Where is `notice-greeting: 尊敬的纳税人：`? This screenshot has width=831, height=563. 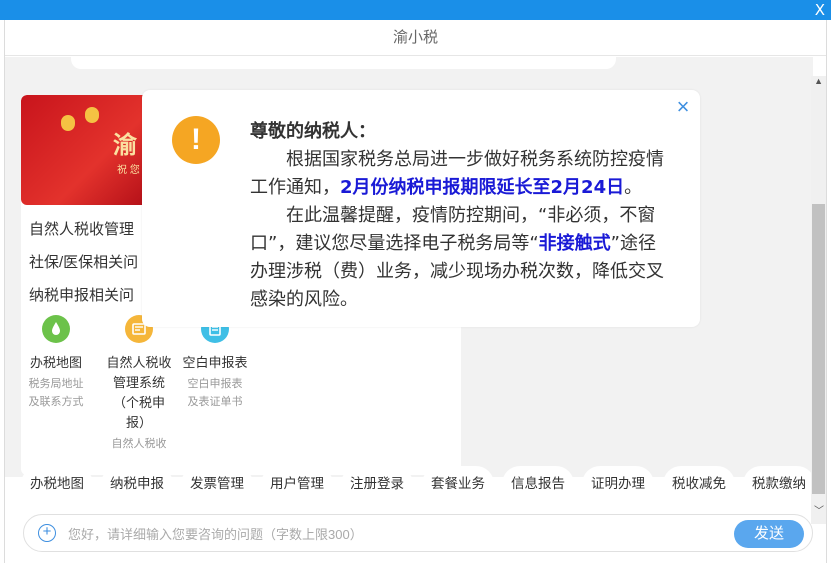 notice-greeting: 尊敬的纳税人： is located at coordinates (313, 131).